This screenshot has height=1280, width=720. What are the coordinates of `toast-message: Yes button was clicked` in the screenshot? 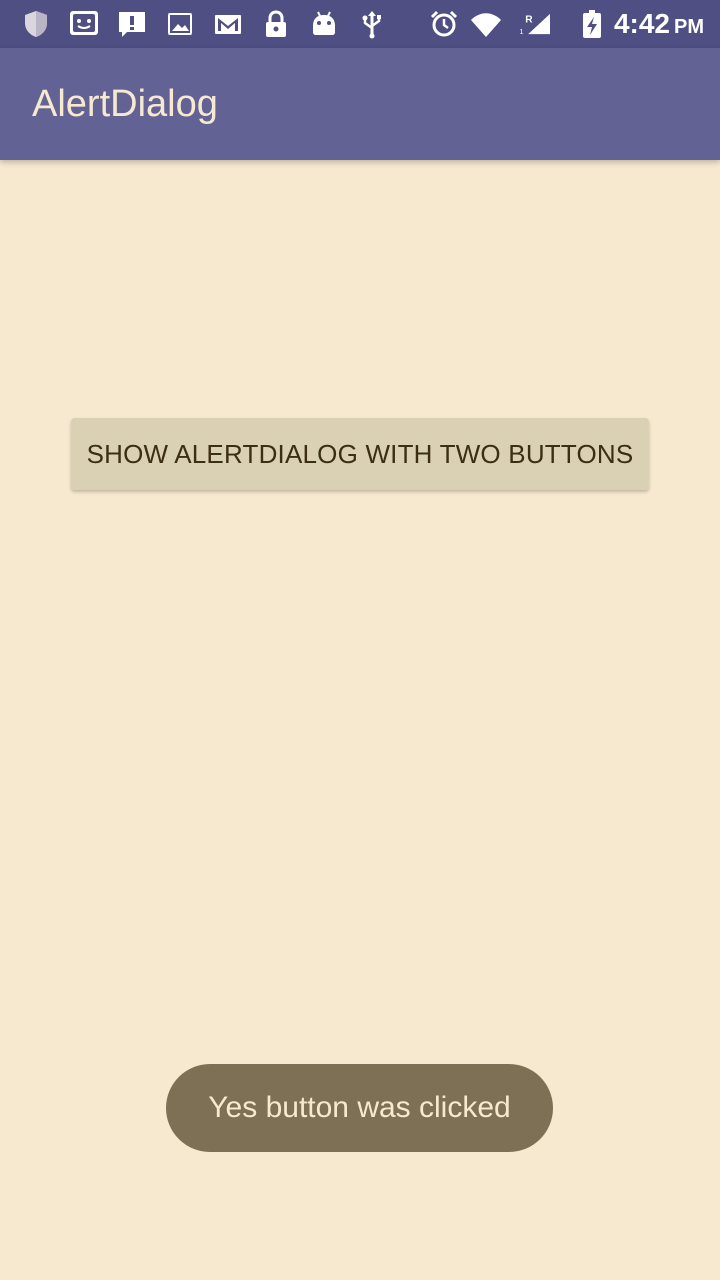 It's located at (359, 1108).